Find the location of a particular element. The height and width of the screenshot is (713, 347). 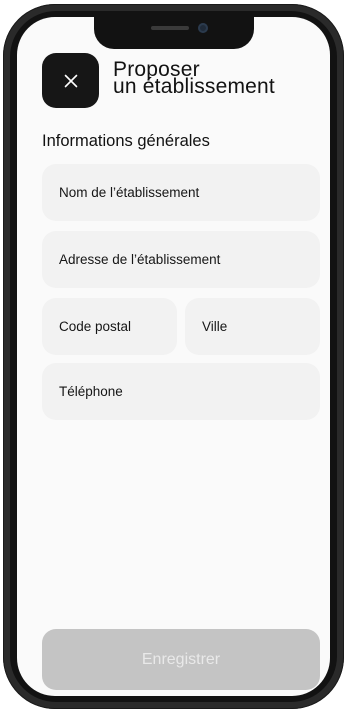

save-button: Enregistrer is located at coordinates (181, 659).